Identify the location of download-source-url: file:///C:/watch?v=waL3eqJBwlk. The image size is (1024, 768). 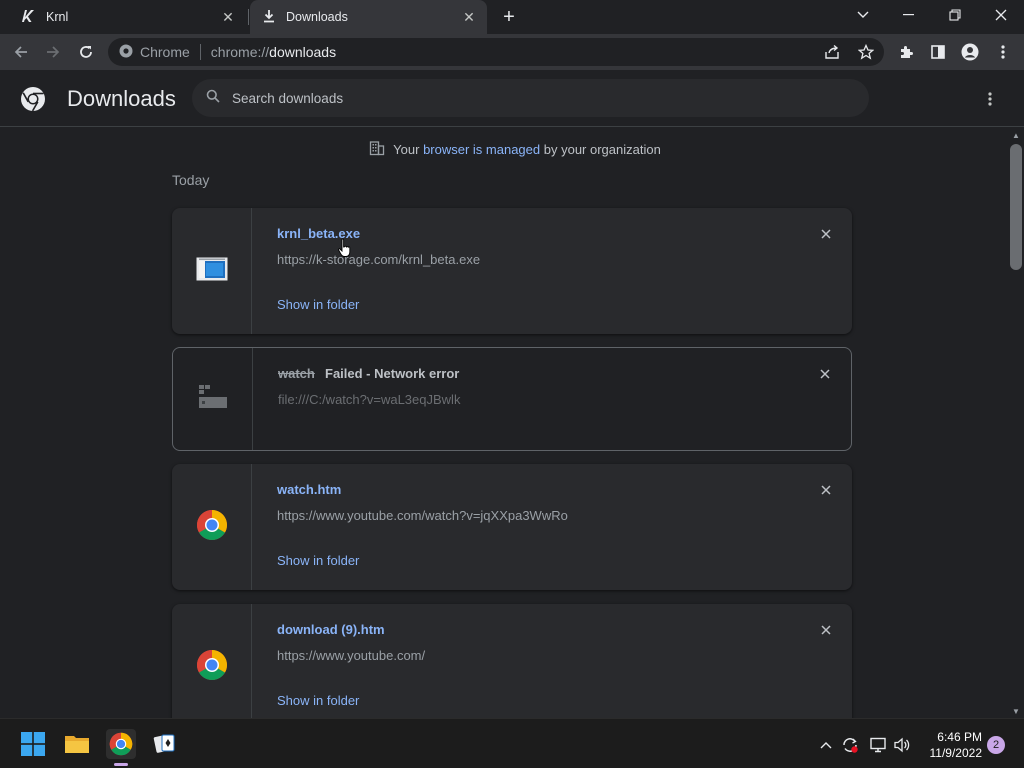
(369, 399).